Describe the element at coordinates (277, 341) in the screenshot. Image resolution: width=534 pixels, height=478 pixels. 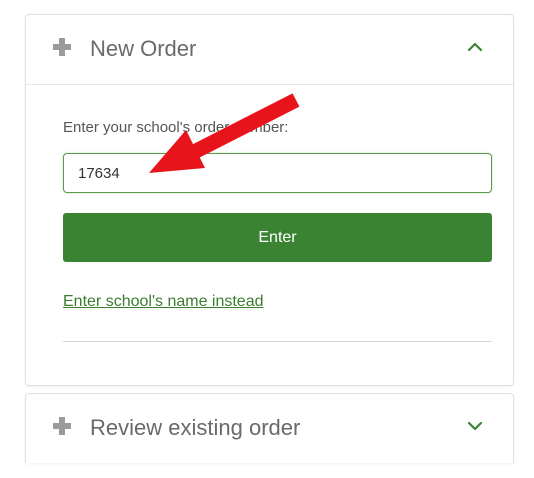
I see `divider` at that location.